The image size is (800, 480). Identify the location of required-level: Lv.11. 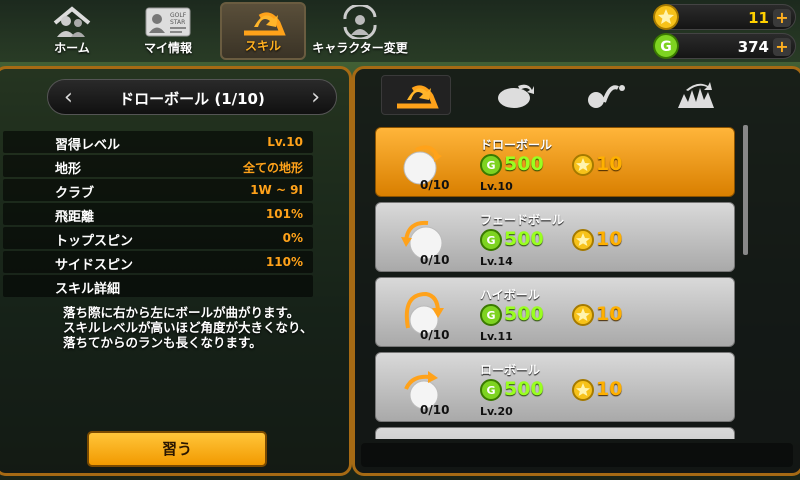
(496, 336).